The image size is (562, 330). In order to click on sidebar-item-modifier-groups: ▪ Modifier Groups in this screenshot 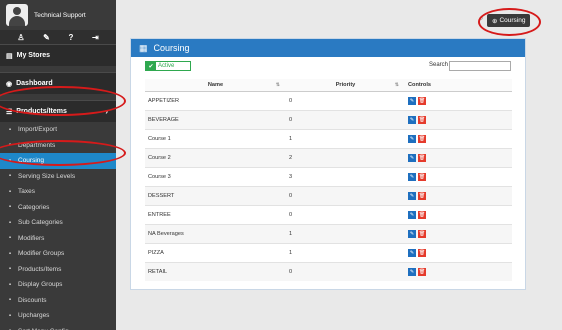, I will do `click(58, 254)`.